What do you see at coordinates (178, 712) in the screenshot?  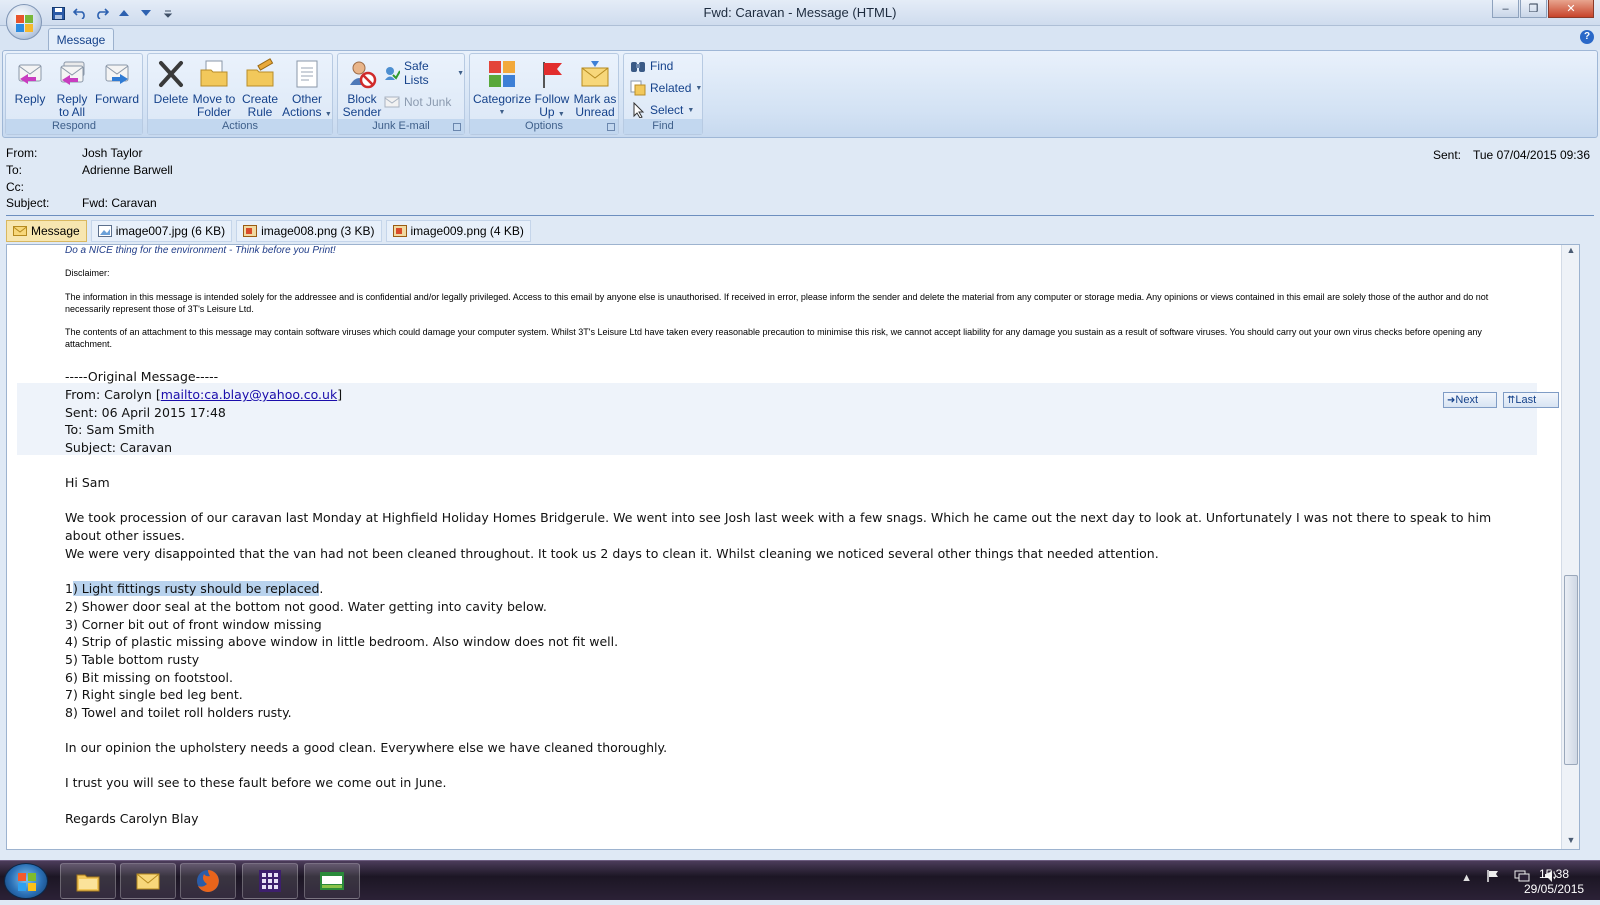 I see `list-item: 8) Towel and toilet roll holders rusty.` at bounding box center [178, 712].